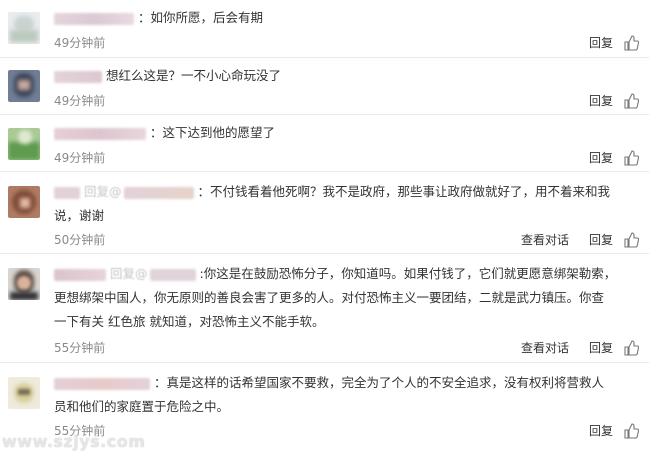 This screenshot has height=454, width=649. Describe the element at coordinates (142, 406) in the screenshot. I see `comment-text-line: 员和他们的家庭置于危险之中。` at that location.